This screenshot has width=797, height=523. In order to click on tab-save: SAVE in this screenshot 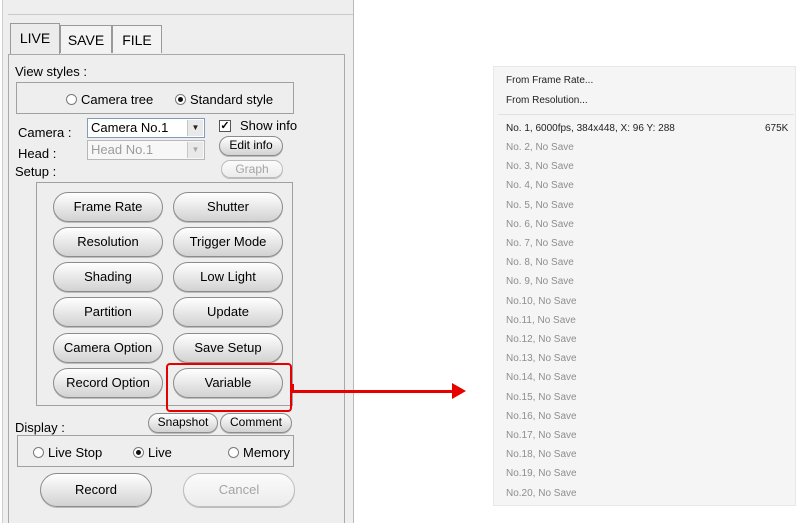, I will do `click(86, 39)`.